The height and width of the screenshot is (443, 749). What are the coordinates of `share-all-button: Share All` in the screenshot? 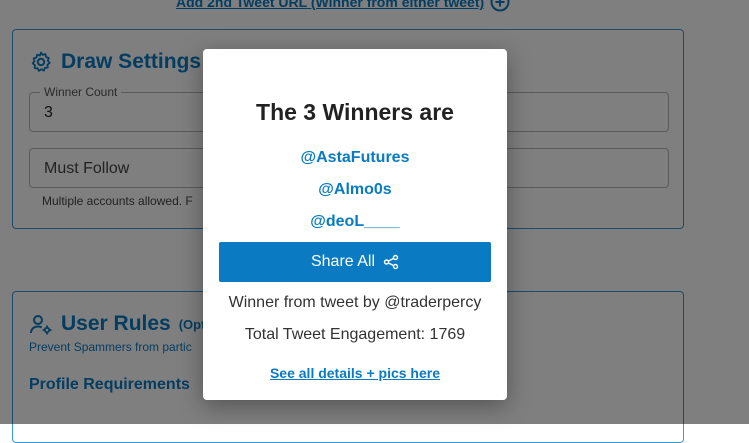 It's located at (355, 262).